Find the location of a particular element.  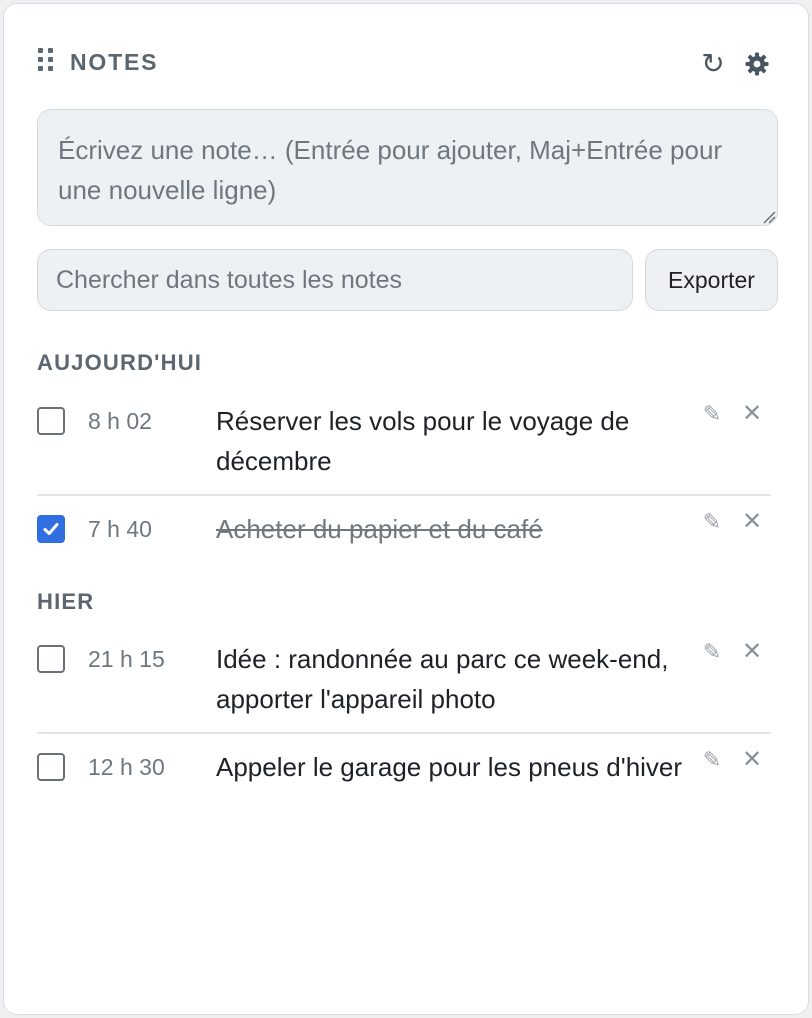

note-time: 21 h 15 is located at coordinates (126, 659).